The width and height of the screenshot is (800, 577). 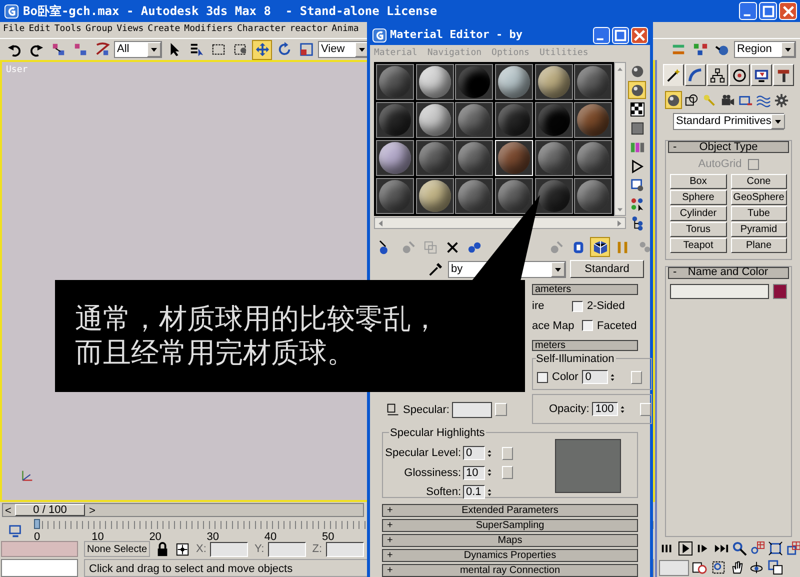 What do you see at coordinates (673, 100) in the screenshot?
I see `geometry-sphere-icon` at bounding box center [673, 100].